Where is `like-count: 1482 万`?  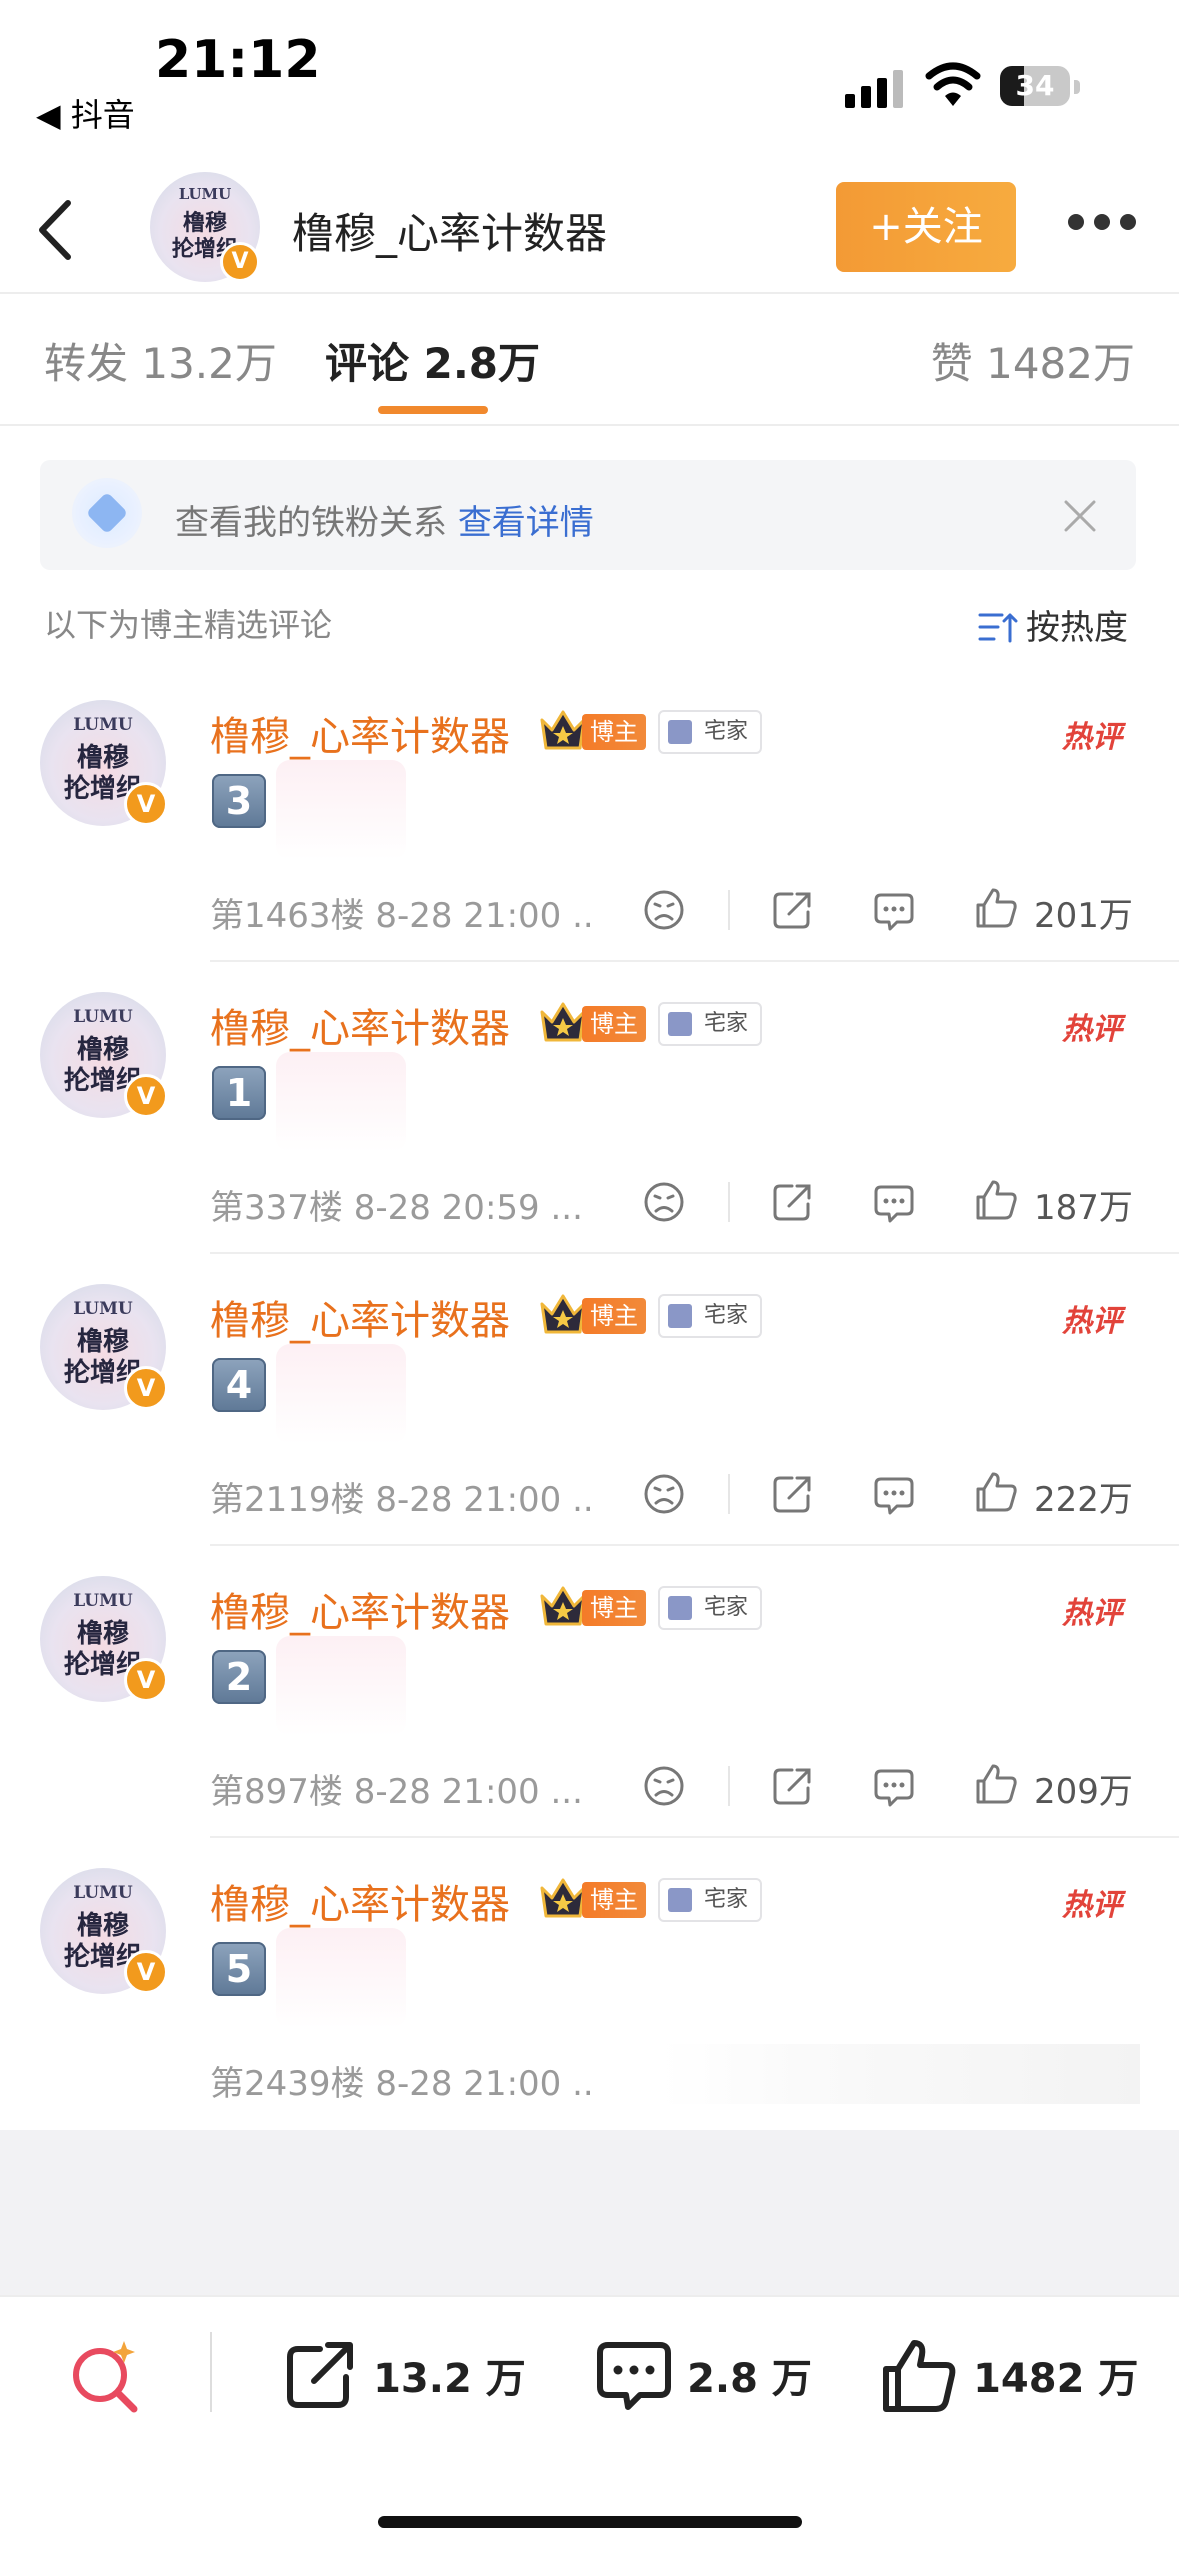 like-count: 1482 万 is located at coordinates (1056, 2379).